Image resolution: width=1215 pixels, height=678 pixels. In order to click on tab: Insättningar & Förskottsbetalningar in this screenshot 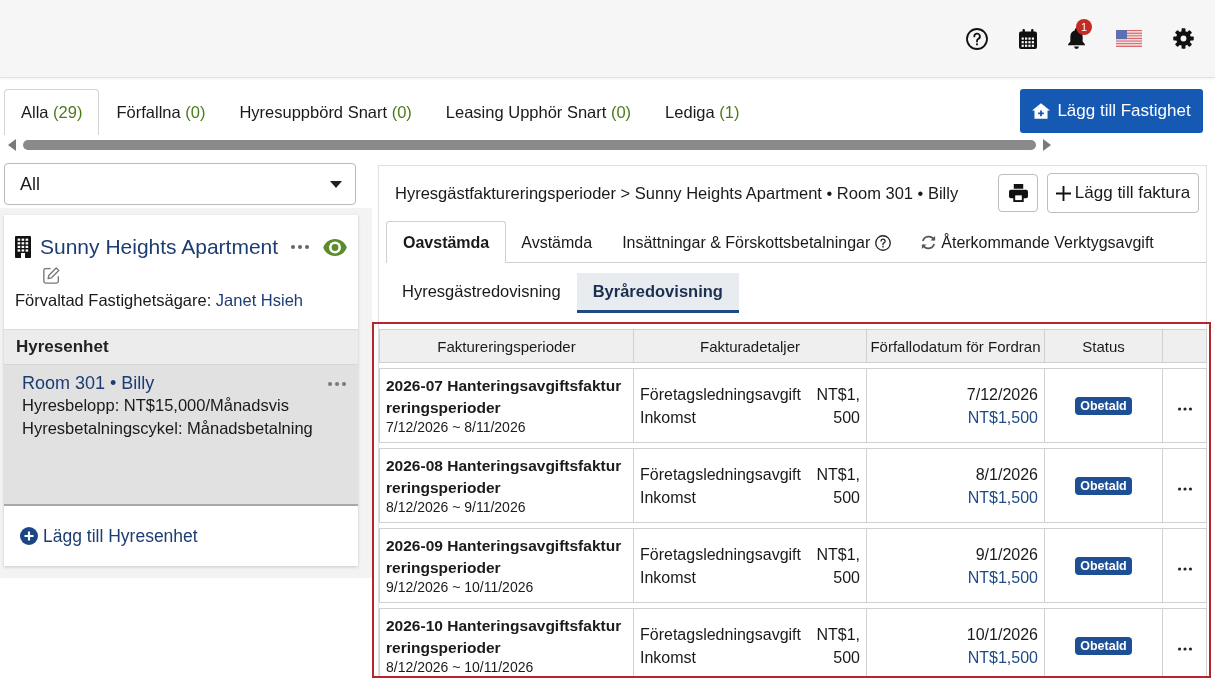, I will do `click(757, 242)`.